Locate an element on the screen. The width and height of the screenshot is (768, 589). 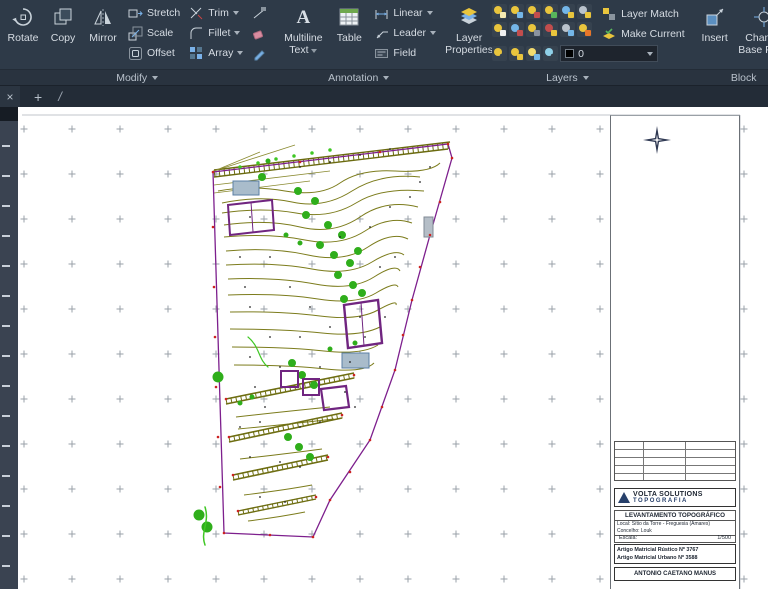
multiline-text-button: A Multiline Text is located at coordinates (303, 35).